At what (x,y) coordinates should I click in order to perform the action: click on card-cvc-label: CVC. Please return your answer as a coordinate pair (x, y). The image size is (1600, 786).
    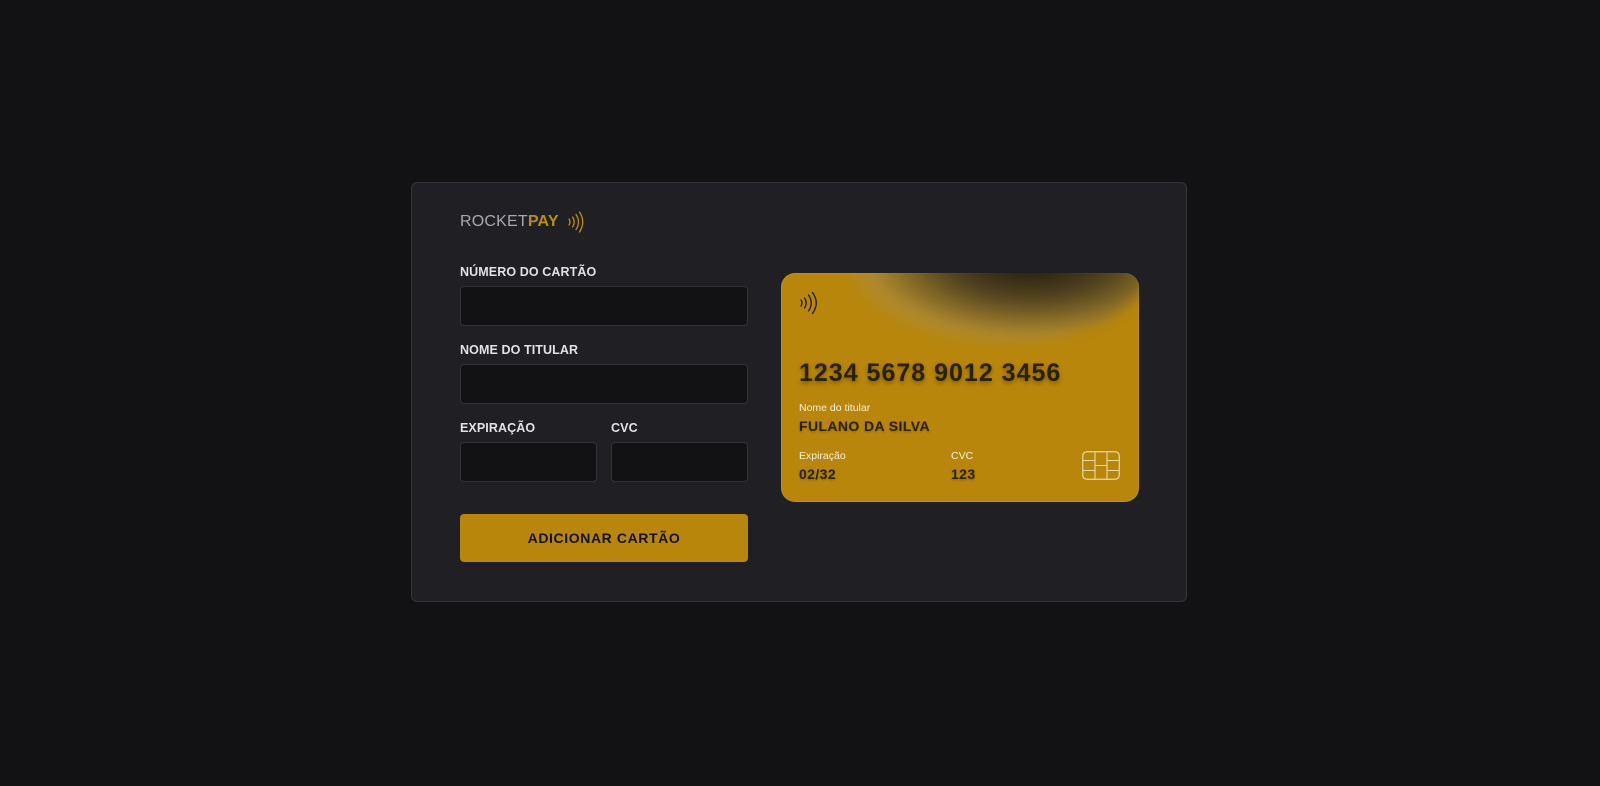
    Looking at the image, I should click on (962, 456).